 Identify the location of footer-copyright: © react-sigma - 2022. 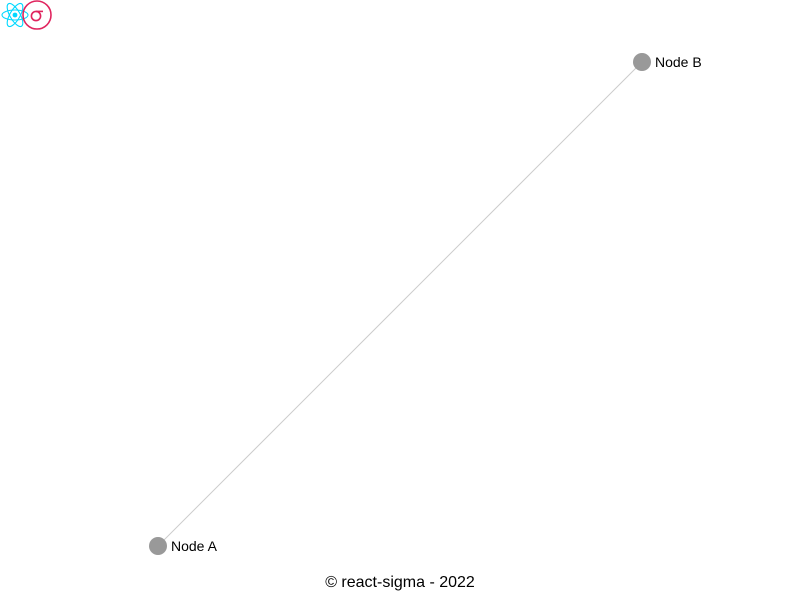
(400, 582).